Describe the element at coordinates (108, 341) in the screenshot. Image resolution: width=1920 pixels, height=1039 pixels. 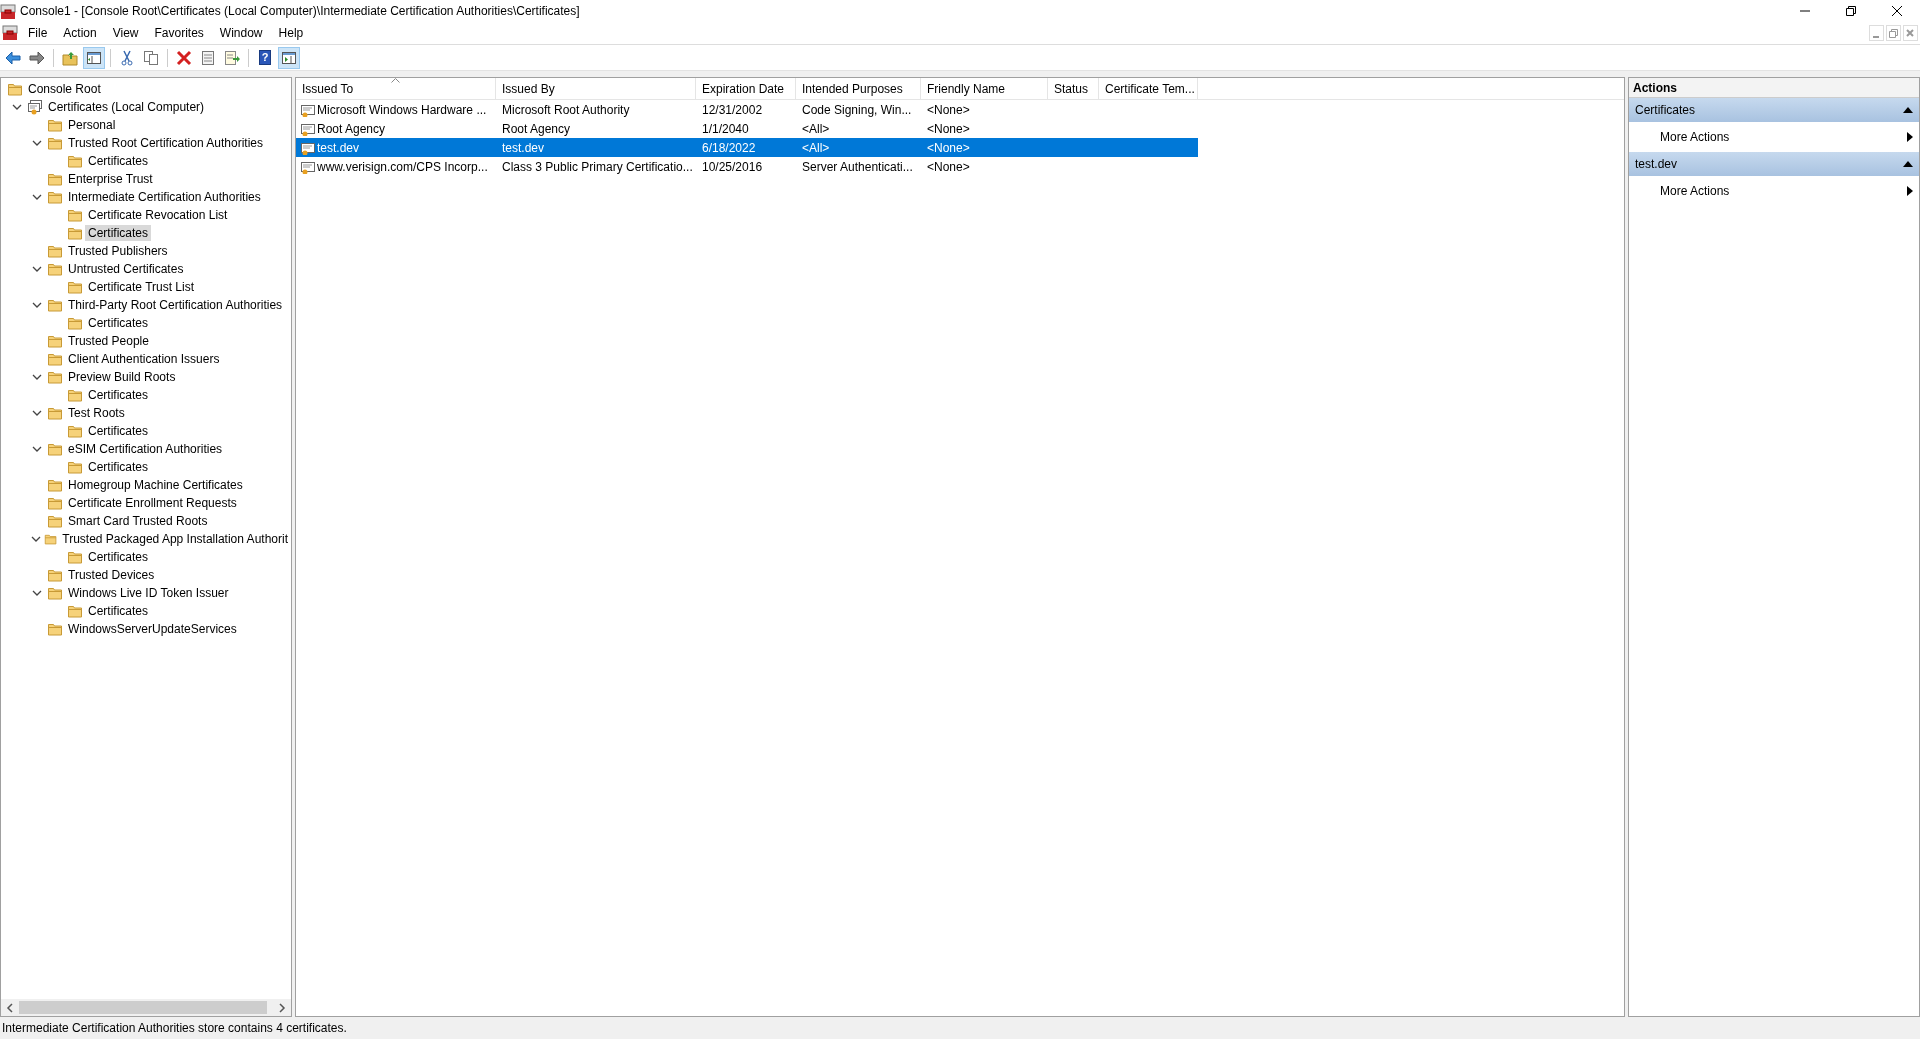
I see `tree-item: Trusted People` at that location.